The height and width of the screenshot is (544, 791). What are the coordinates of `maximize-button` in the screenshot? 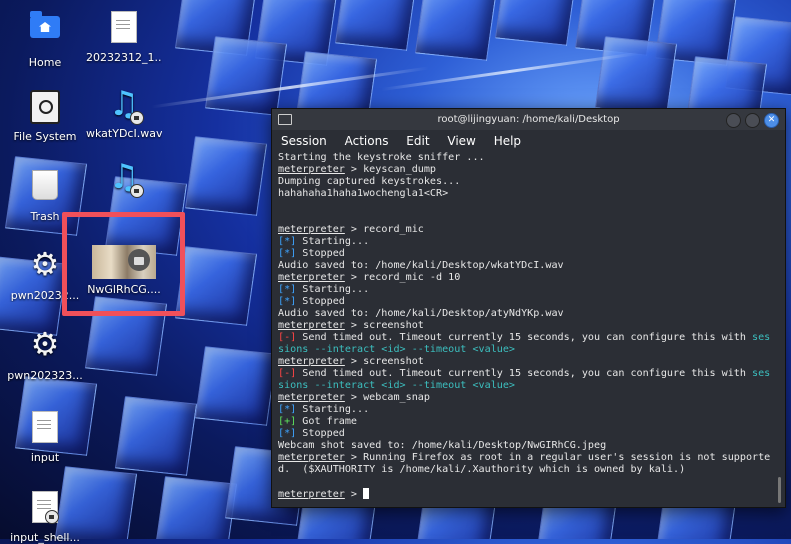 It's located at (752, 120).